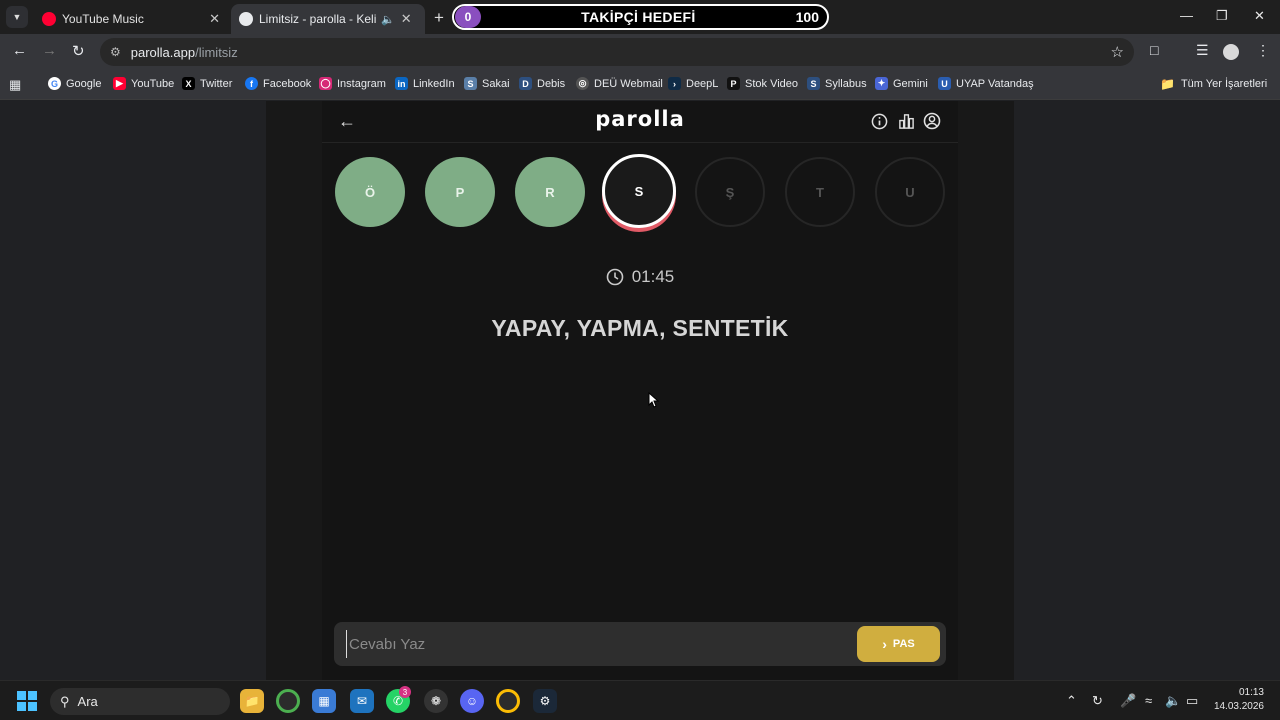 This screenshot has height=720, width=1280. Describe the element at coordinates (551, 83) in the screenshot. I see `bookmark-label: Debis` at that location.